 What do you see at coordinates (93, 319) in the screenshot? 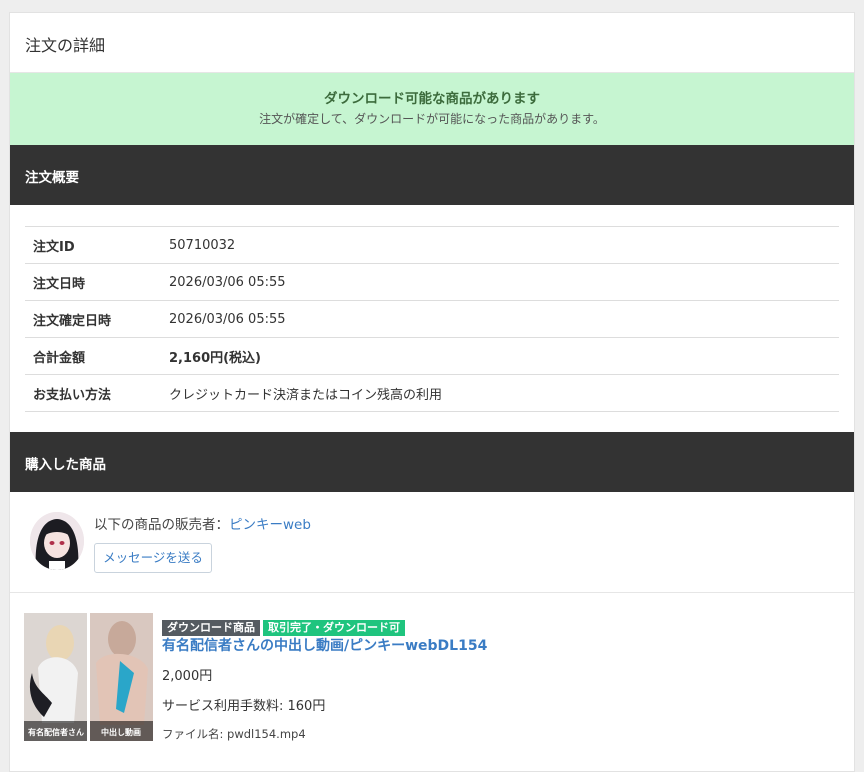
I see `row-label-confirm-date: 注文確定日時` at bounding box center [93, 319].